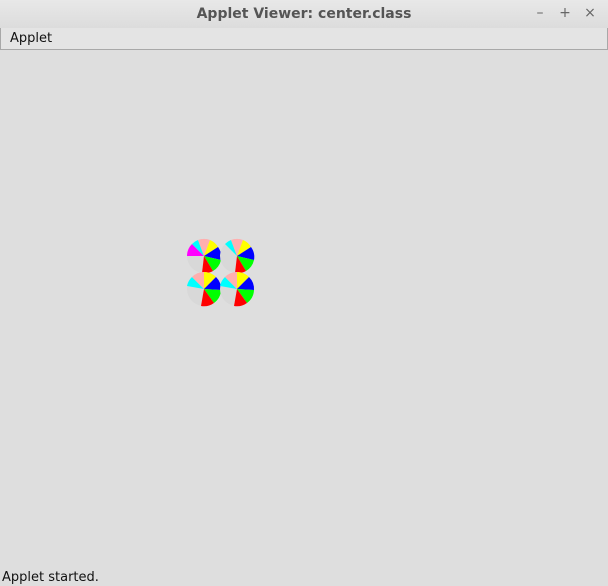 The width and height of the screenshot is (608, 586). I want to click on applet-drawing, so click(221, 272).